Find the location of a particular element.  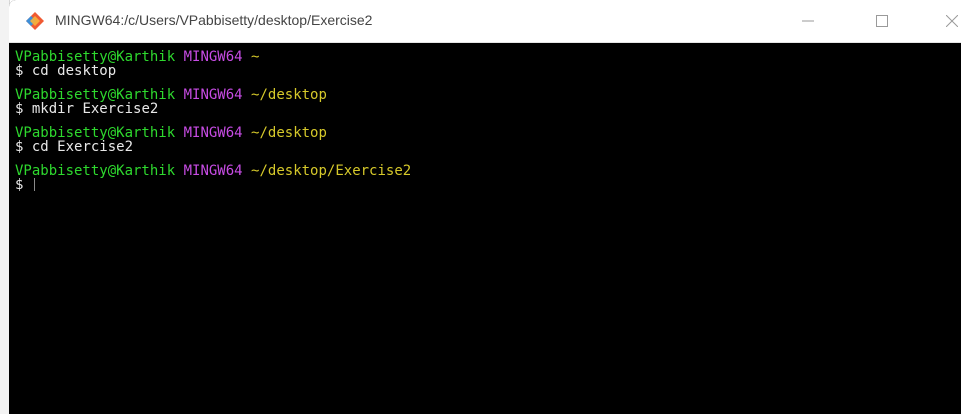

minimize-icon is located at coordinates (808, 21).